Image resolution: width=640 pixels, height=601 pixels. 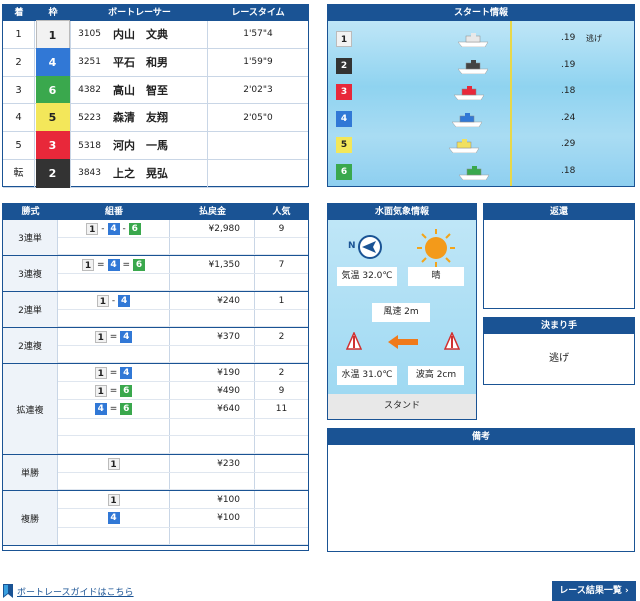 I want to click on popularity-header: 人気, so click(x=281, y=212).